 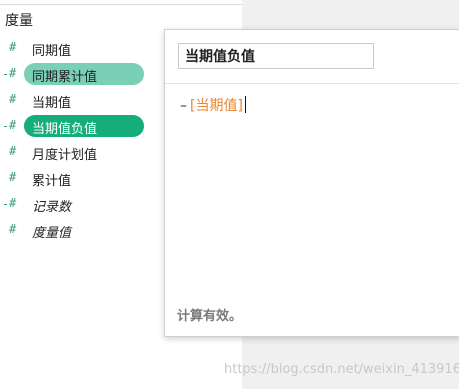 I want to click on formula-operator: –, so click(x=183, y=106).